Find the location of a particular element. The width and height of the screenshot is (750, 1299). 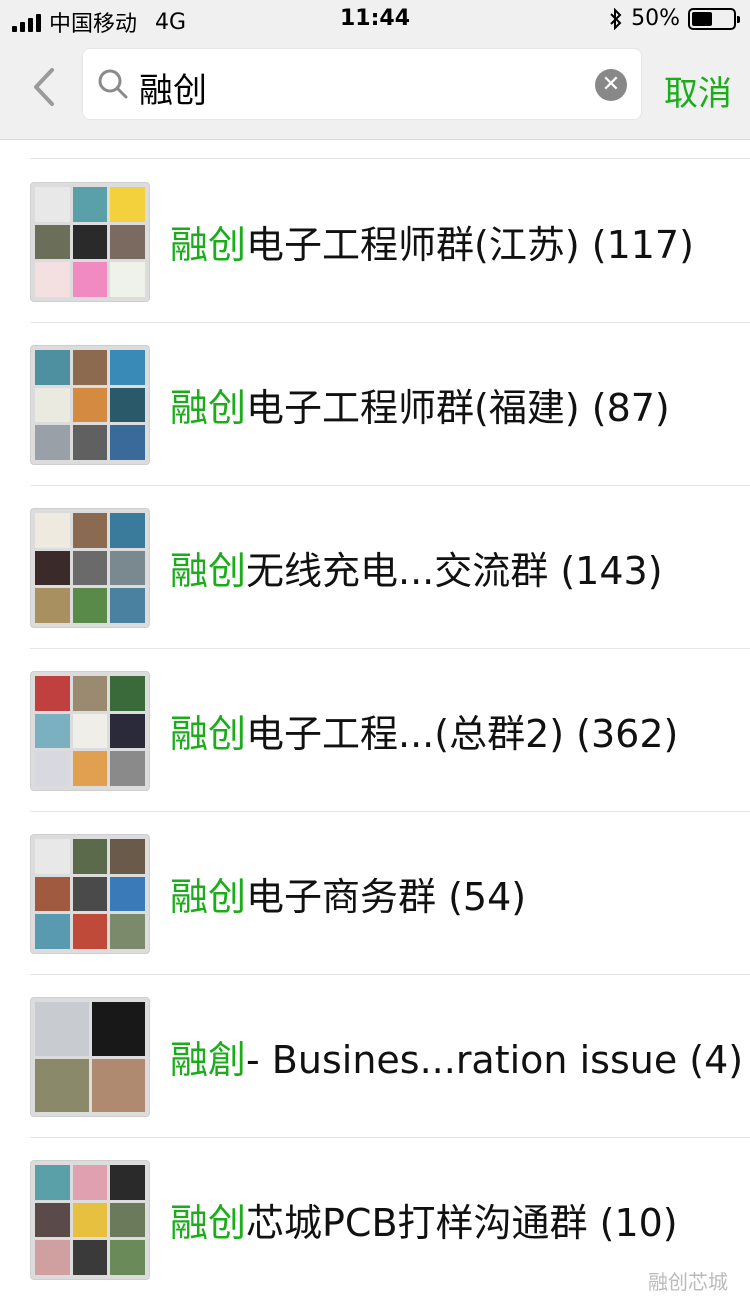

search-header: 融创 ✕ 取消 is located at coordinates (375, 90).